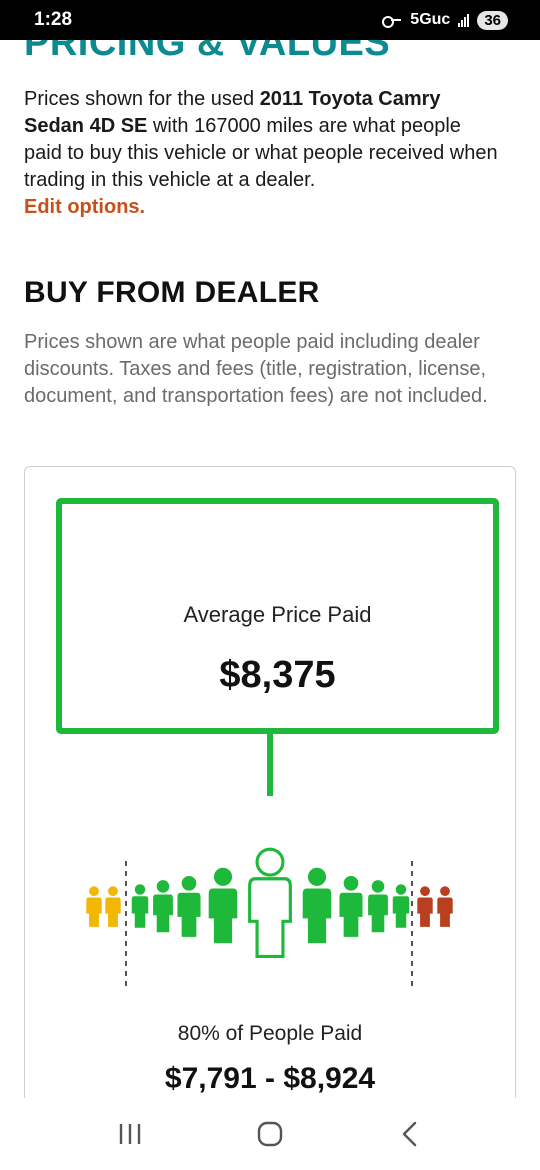 This screenshot has height=1170, width=540. Describe the element at coordinates (172, 292) in the screenshot. I see `buy-from-dealer-title: BUY FROM DEALER` at that location.